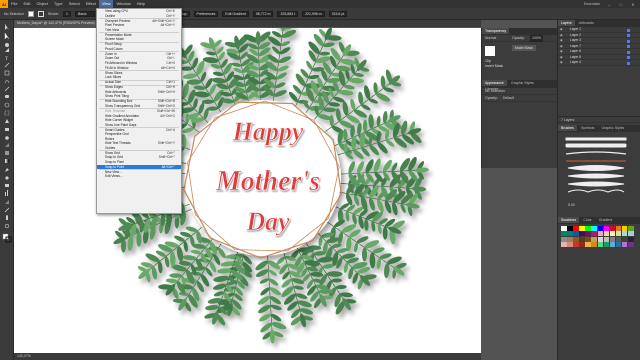  Describe the element at coordinates (74, 4) in the screenshot. I see `menu-select: Select` at that location.